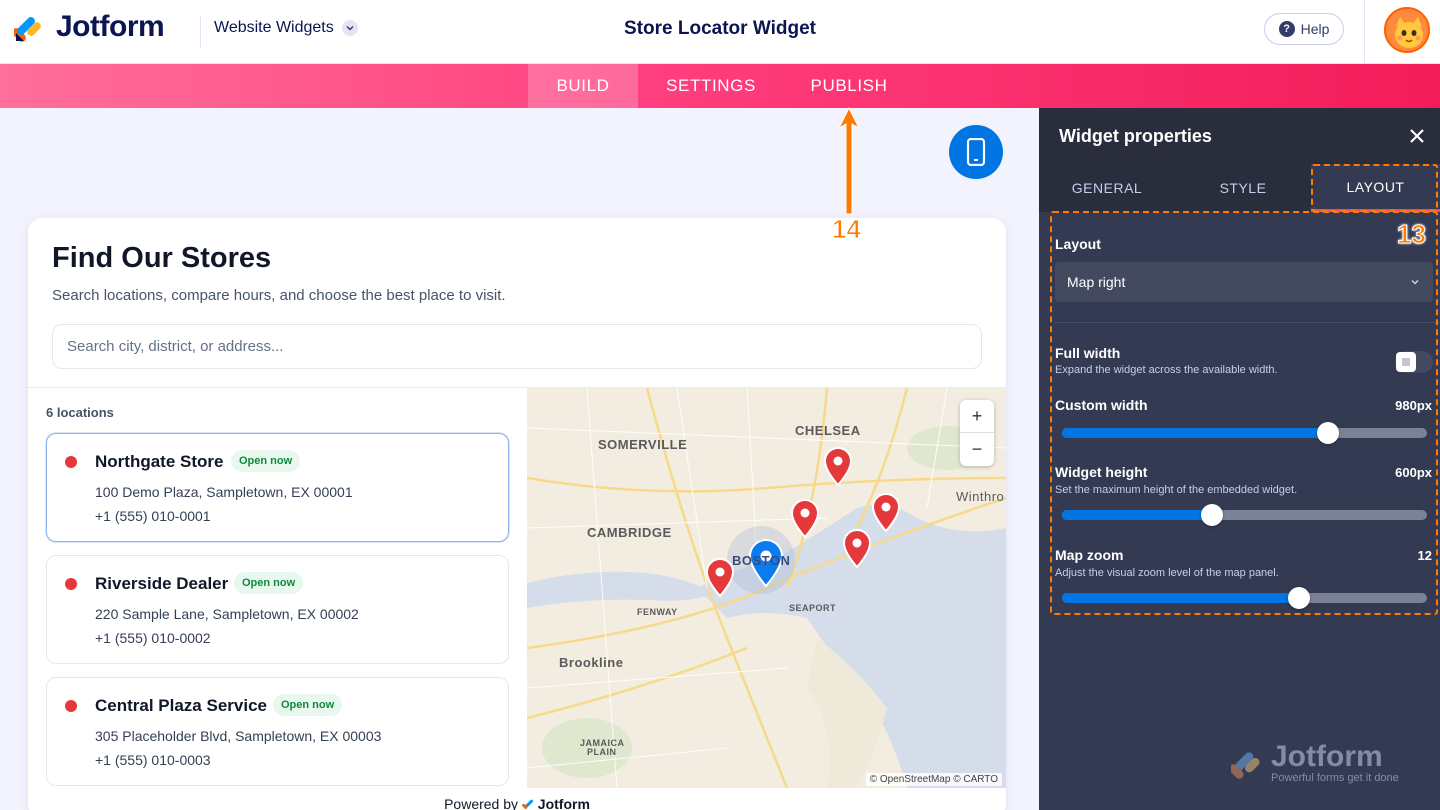 This screenshot has height=810, width=1440. I want to click on powered-by: Powered by Jotform, so click(517, 803).